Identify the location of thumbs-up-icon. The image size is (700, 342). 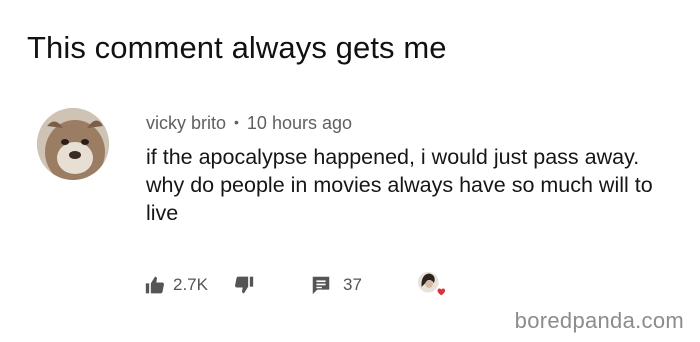
(155, 285).